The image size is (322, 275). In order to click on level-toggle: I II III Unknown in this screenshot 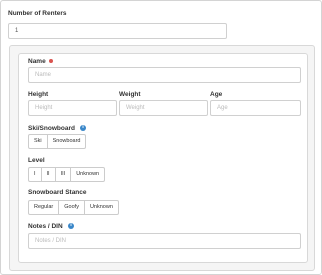, I will do `click(67, 174)`.